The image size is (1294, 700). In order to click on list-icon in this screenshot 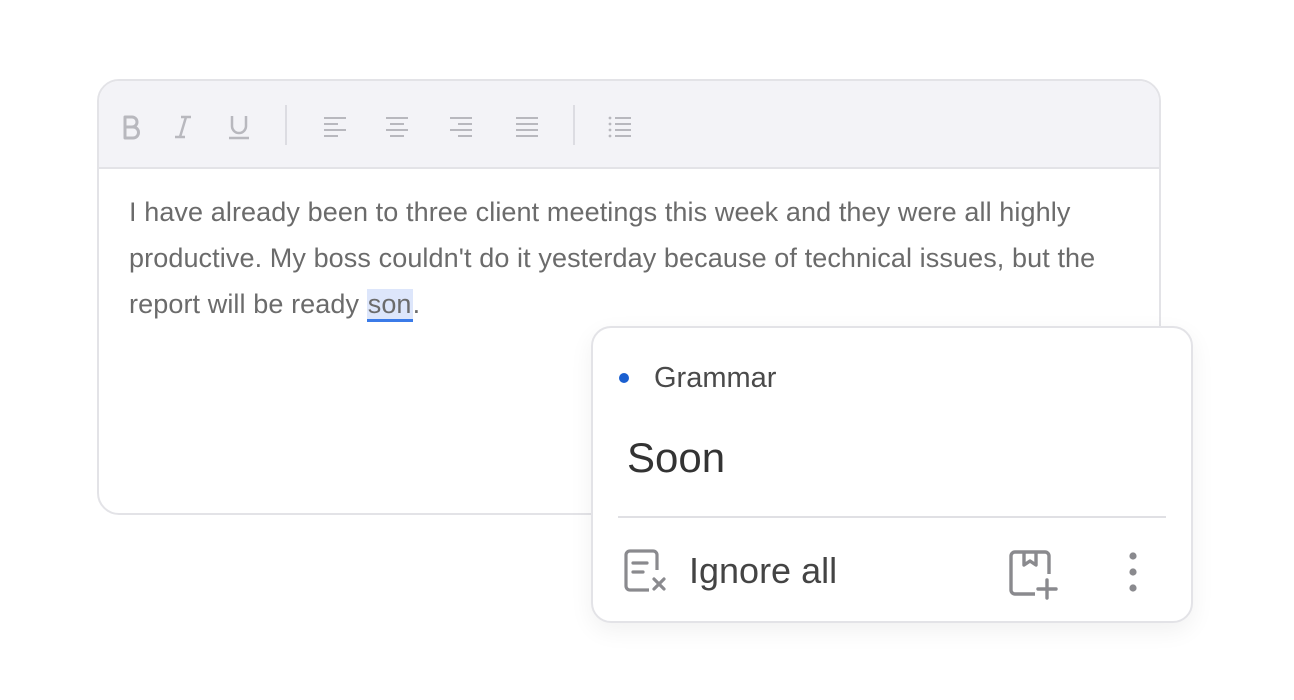, I will do `click(619, 127)`.